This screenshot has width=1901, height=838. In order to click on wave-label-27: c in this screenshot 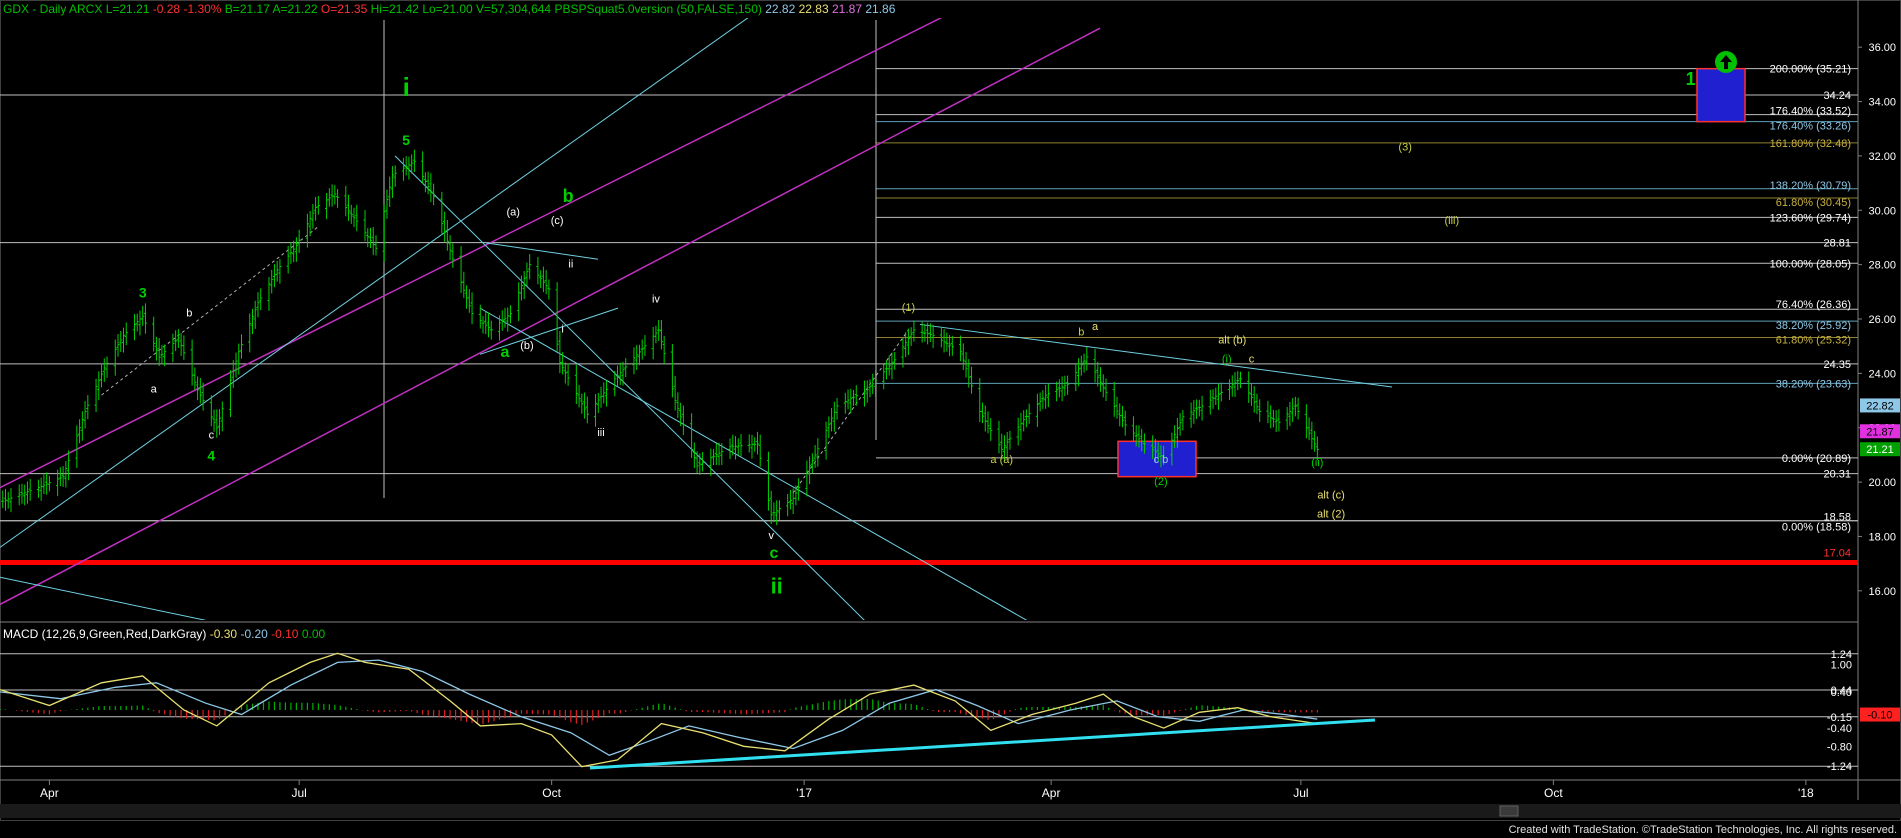, I will do `click(1252, 359)`.